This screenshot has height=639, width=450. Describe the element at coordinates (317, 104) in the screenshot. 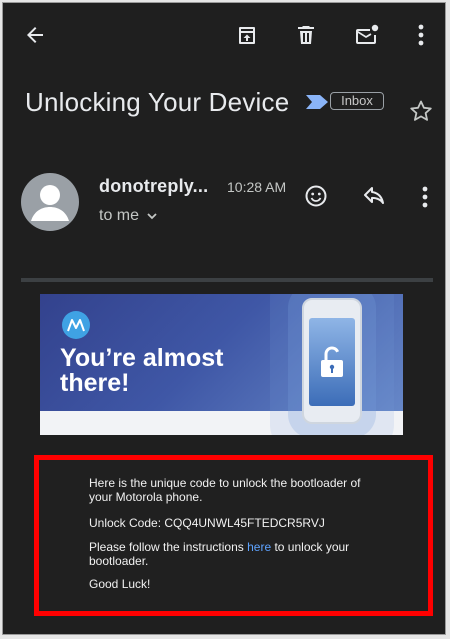

I see `importance-marker-icon` at that location.